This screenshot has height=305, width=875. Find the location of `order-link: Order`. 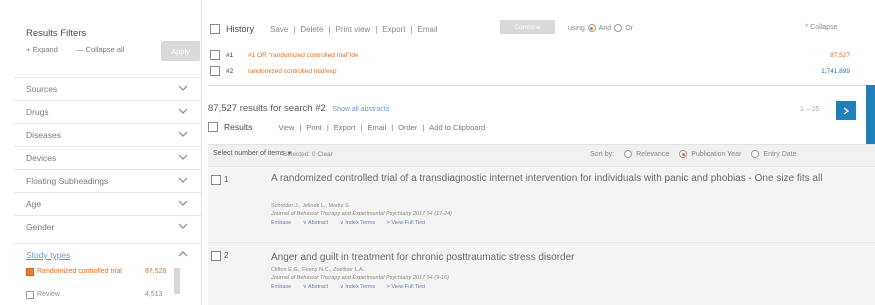

order-link: Order is located at coordinates (407, 127).